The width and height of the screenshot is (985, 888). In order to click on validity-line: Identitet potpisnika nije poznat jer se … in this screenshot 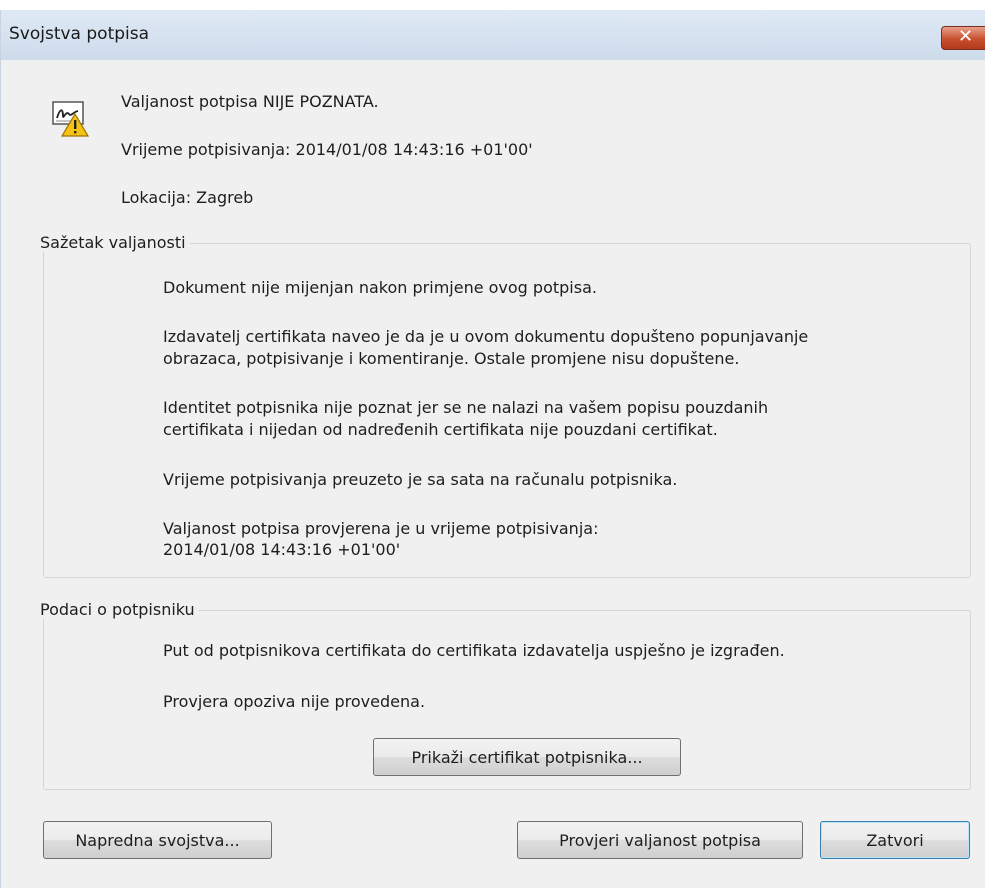, I will do `click(466, 407)`.